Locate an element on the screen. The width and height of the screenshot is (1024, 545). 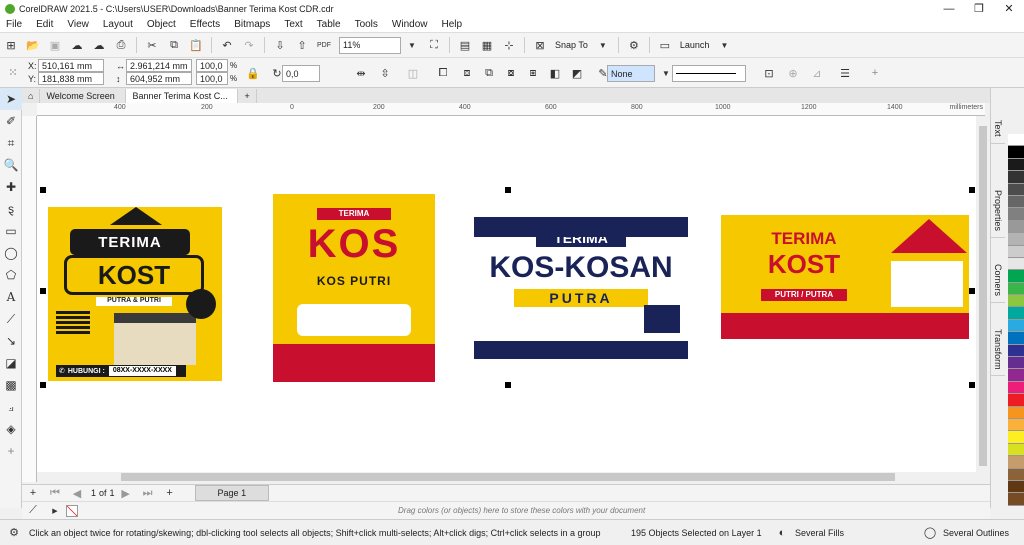
undo-icon: ↶ is located at coordinates (227, 45).